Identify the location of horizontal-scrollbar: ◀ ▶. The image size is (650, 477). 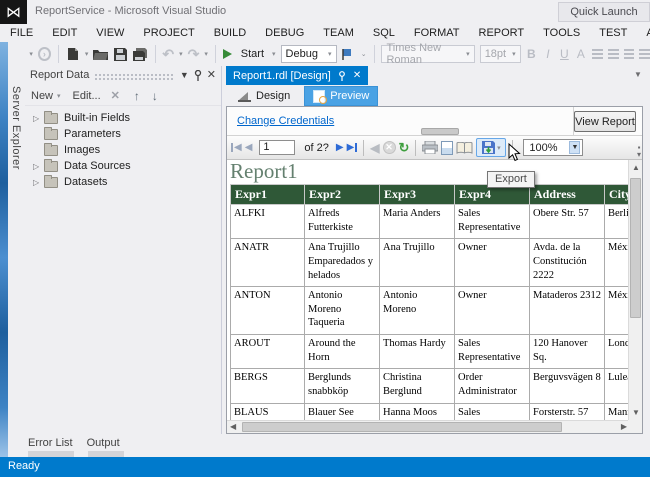
(428, 426).